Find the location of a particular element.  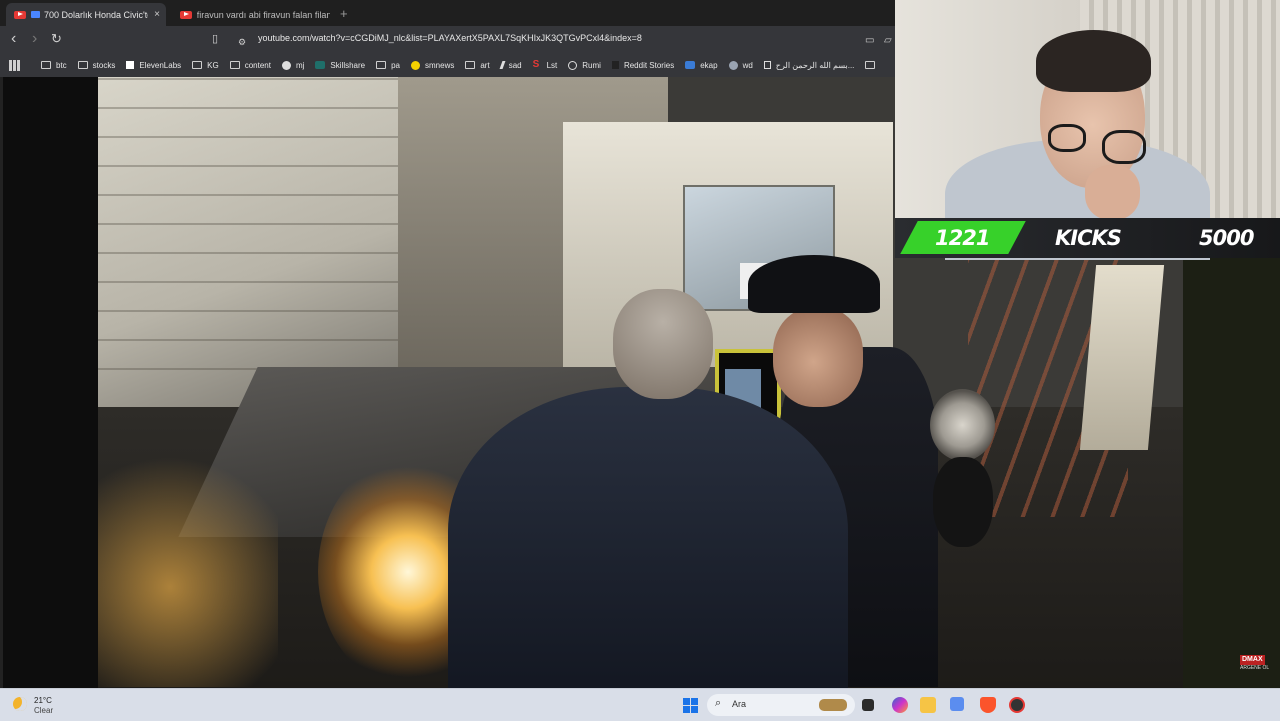

bookmark-elevenlabs: ElevenLabs is located at coordinates (153, 65).